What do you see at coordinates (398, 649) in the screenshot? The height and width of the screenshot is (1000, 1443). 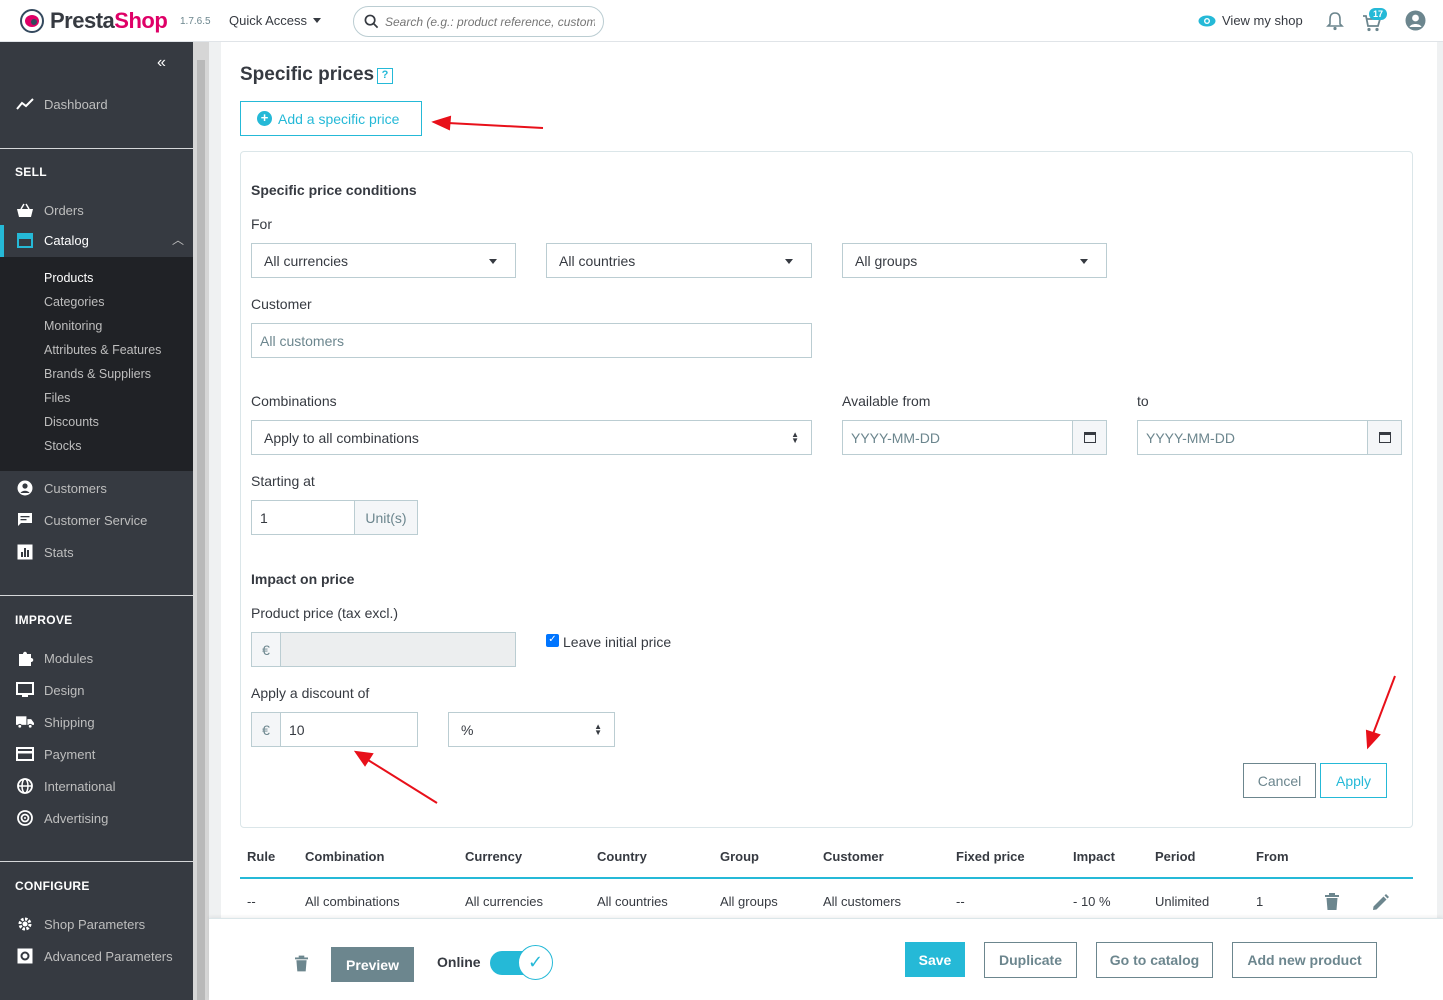 I see `product-price-input` at bounding box center [398, 649].